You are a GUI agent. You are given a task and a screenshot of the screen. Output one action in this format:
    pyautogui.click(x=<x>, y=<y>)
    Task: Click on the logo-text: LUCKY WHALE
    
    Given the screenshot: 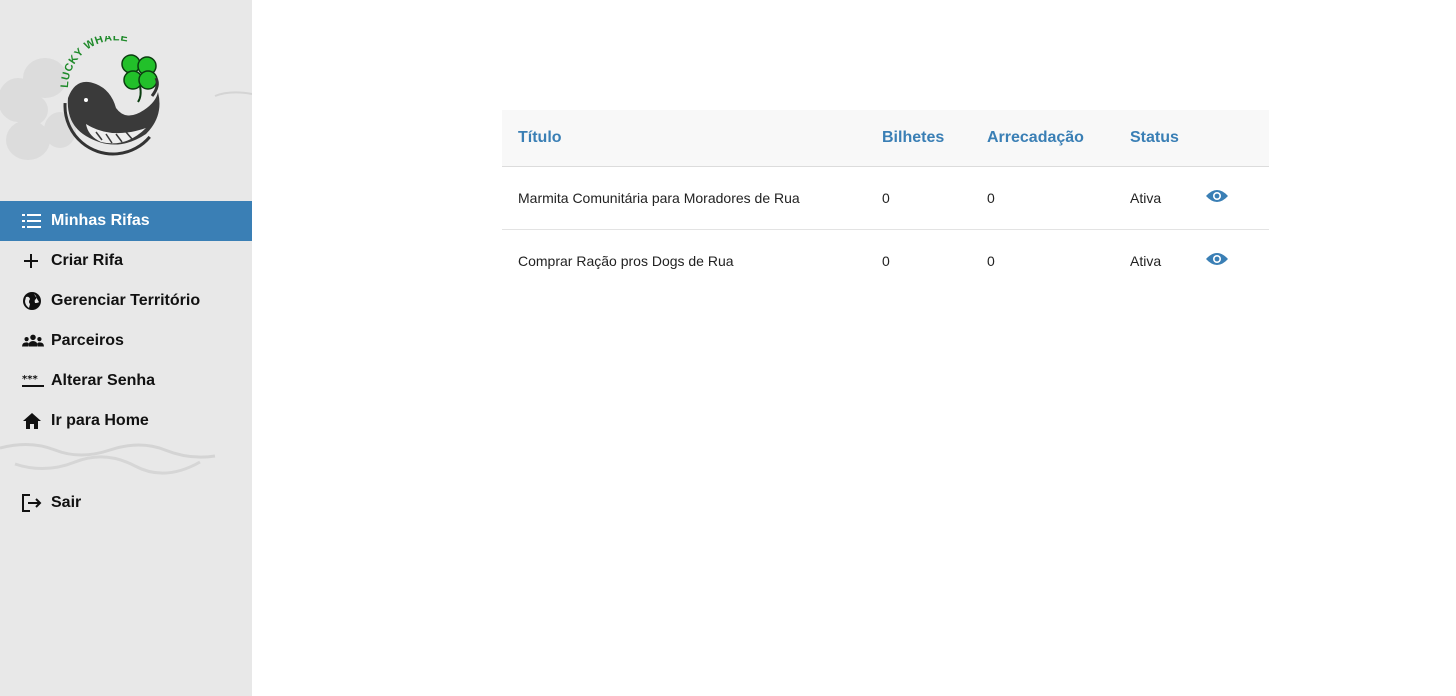 What is the action you would take?
    pyautogui.click(x=94, y=59)
    